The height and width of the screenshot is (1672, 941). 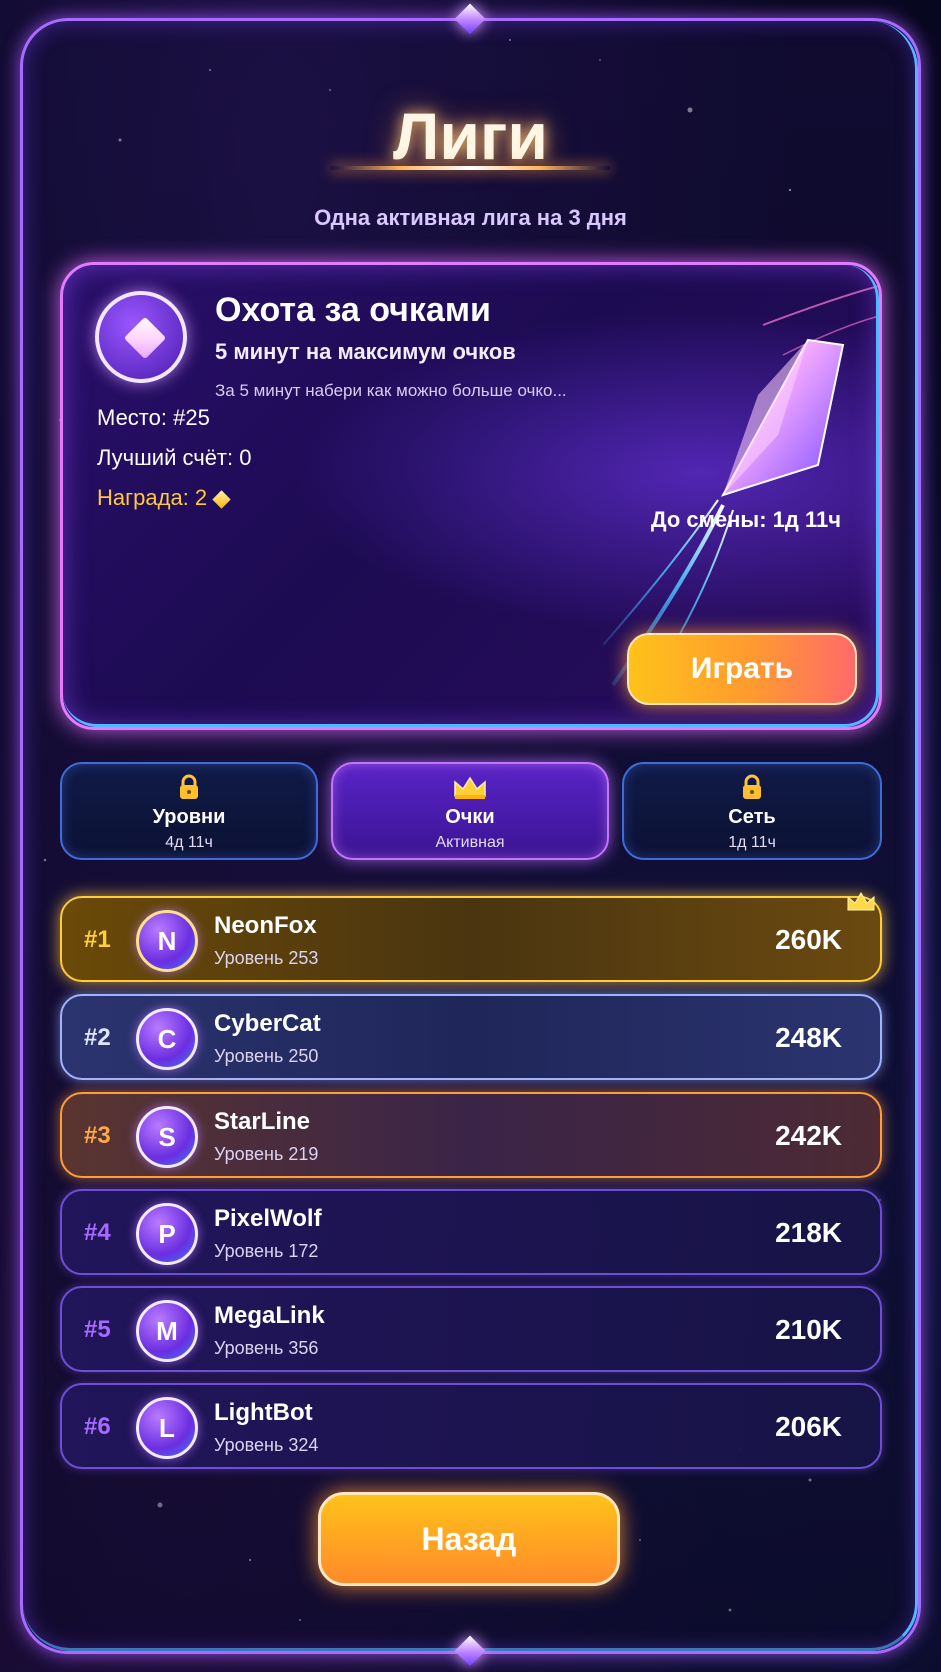 What do you see at coordinates (266, 1251) in the screenshot?
I see `player-level: Уровень 172` at bounding box center [266, 1251].